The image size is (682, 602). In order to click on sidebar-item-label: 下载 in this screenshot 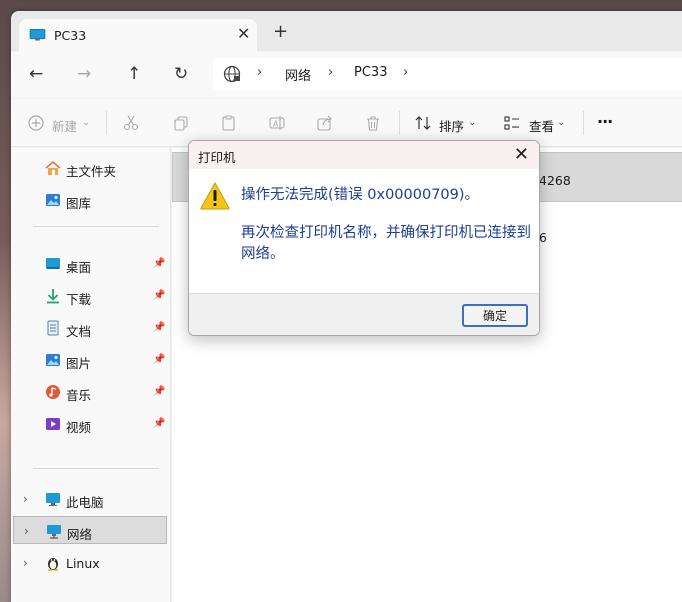, I will do `click(79, 299)`.